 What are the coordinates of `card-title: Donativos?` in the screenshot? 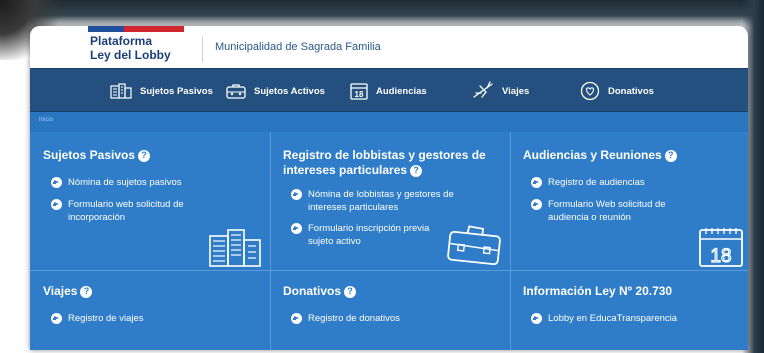 It's located at (320, 291).